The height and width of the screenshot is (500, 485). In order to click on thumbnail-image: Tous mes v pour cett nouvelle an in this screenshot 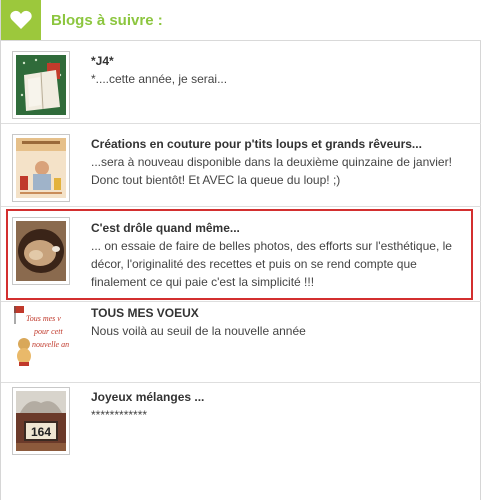, I will do `click(41, 338)`.